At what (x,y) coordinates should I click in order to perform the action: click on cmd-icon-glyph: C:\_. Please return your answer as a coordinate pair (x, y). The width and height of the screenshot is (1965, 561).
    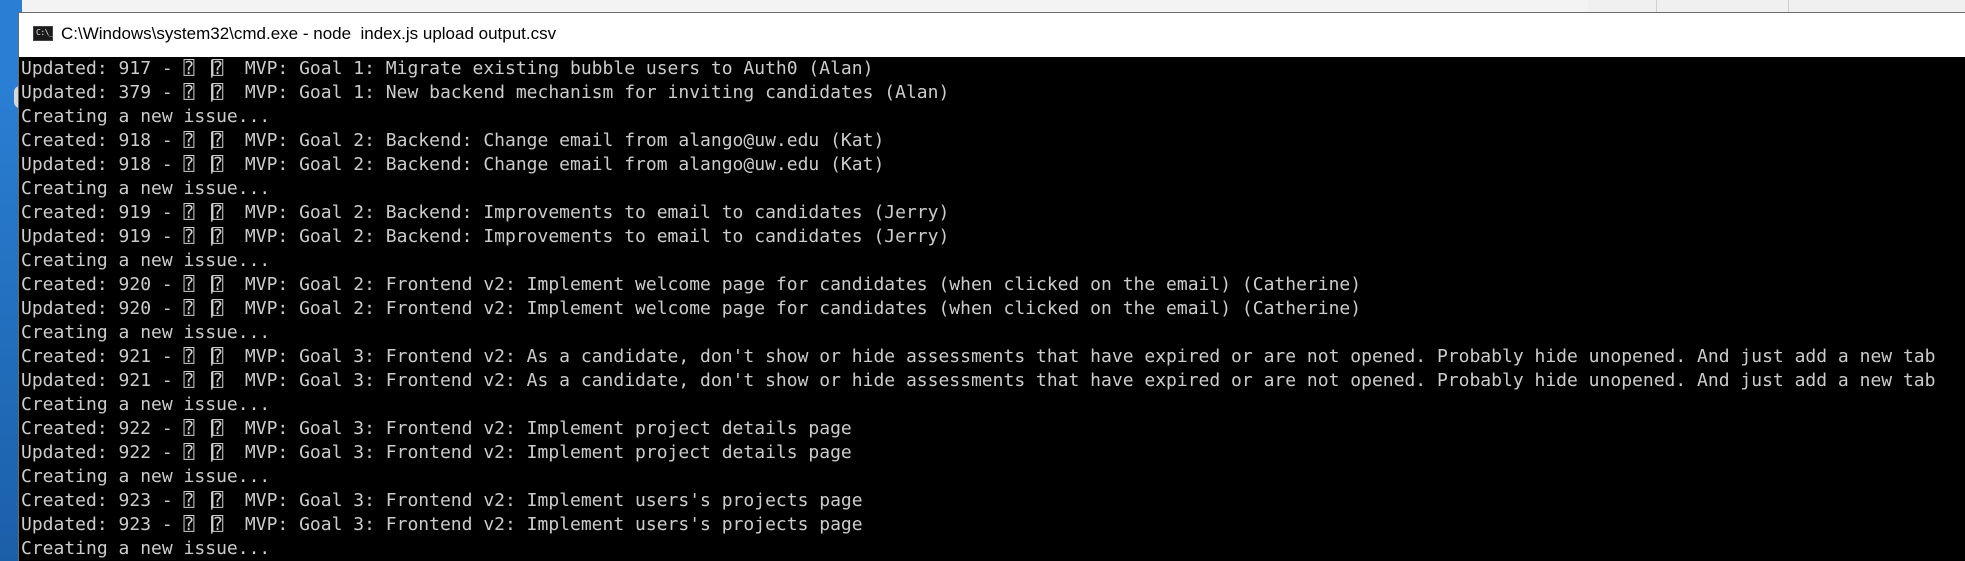
    Looking at the image, I should click on (45, 32).